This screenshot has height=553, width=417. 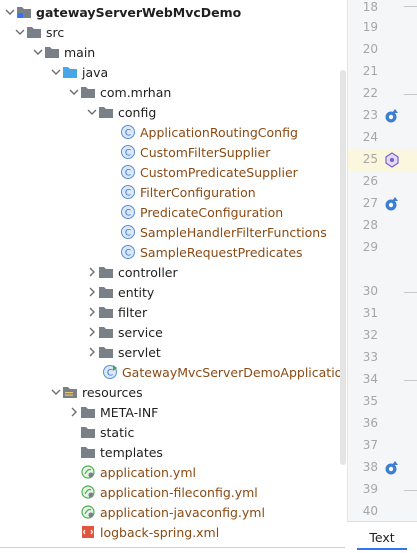 What do you see at coordinates (172, 252) in the screenshot?
I see `tree-item-class: C SampleRequestPredicates` at bounding box center [172, 252].